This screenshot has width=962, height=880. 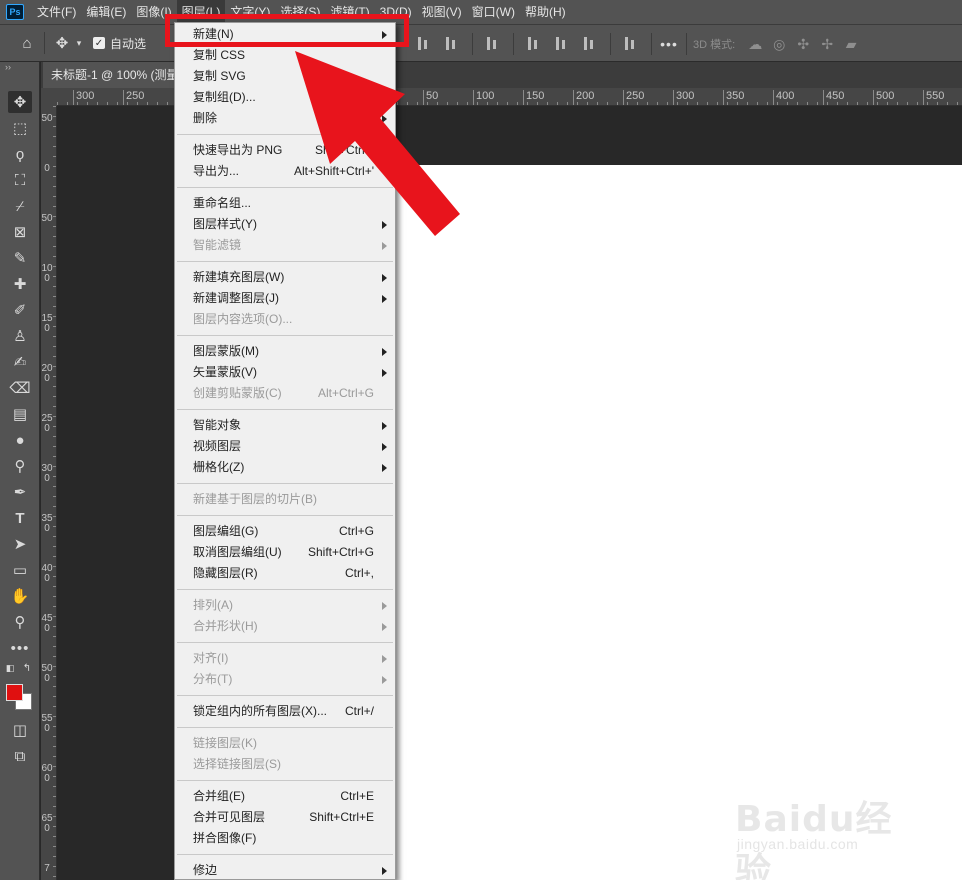 What do you see at coordinates (20, 466) in the screenshot?
I see `dodge-tool-icon: ⚲` at bounding box center [20, 466].